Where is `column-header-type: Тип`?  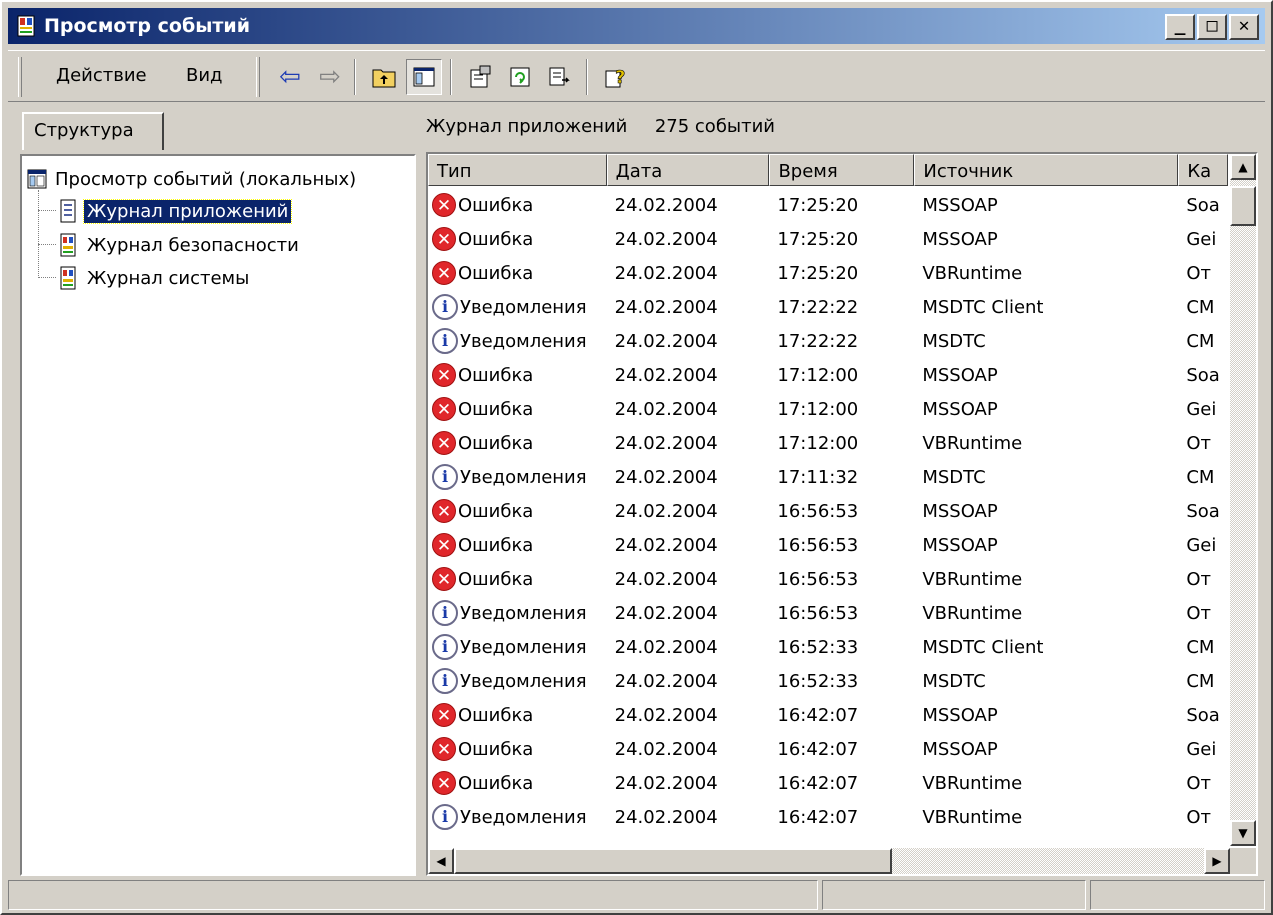 column-header-type: Тип is located at coordinates (517, 170).